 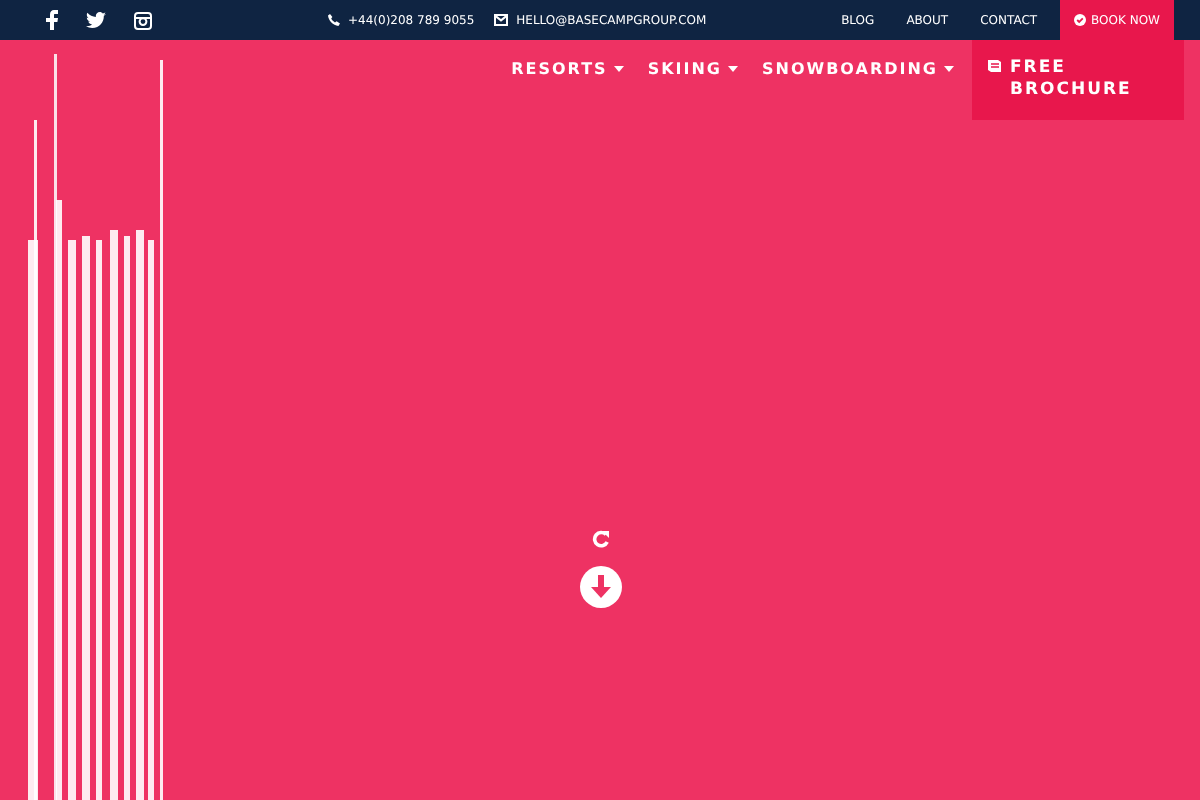 What do you see at coordinates (96, 20) in the screenshot?
I see `twitter-icon` at bounding box center [96, 20].